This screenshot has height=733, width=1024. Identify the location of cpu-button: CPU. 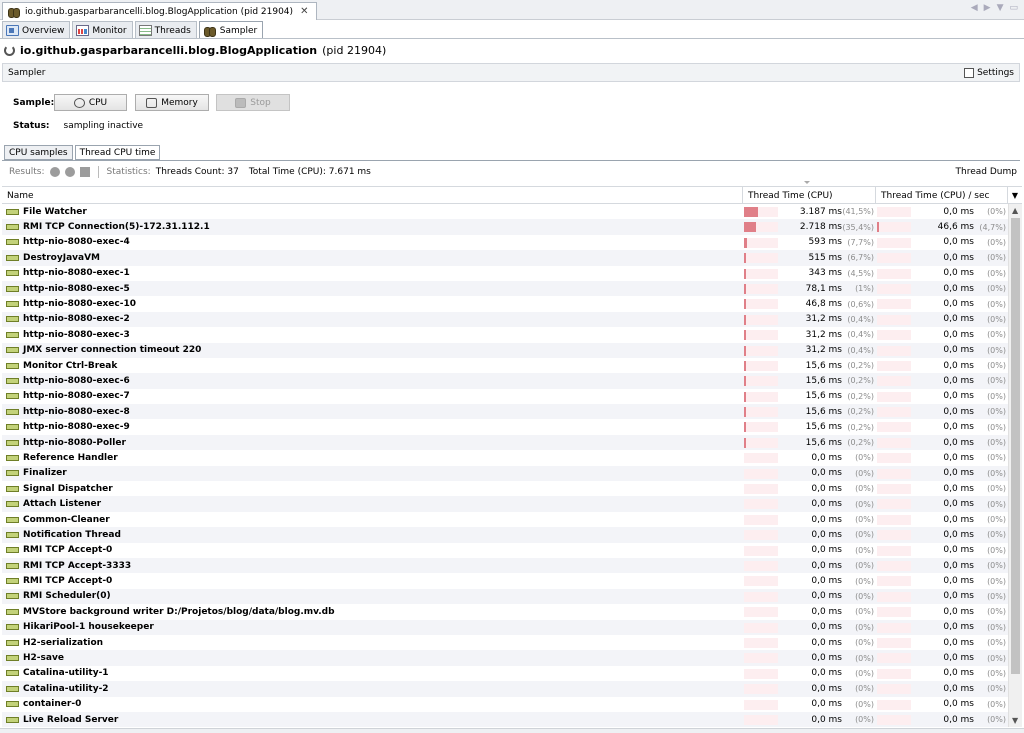
(90, 102).